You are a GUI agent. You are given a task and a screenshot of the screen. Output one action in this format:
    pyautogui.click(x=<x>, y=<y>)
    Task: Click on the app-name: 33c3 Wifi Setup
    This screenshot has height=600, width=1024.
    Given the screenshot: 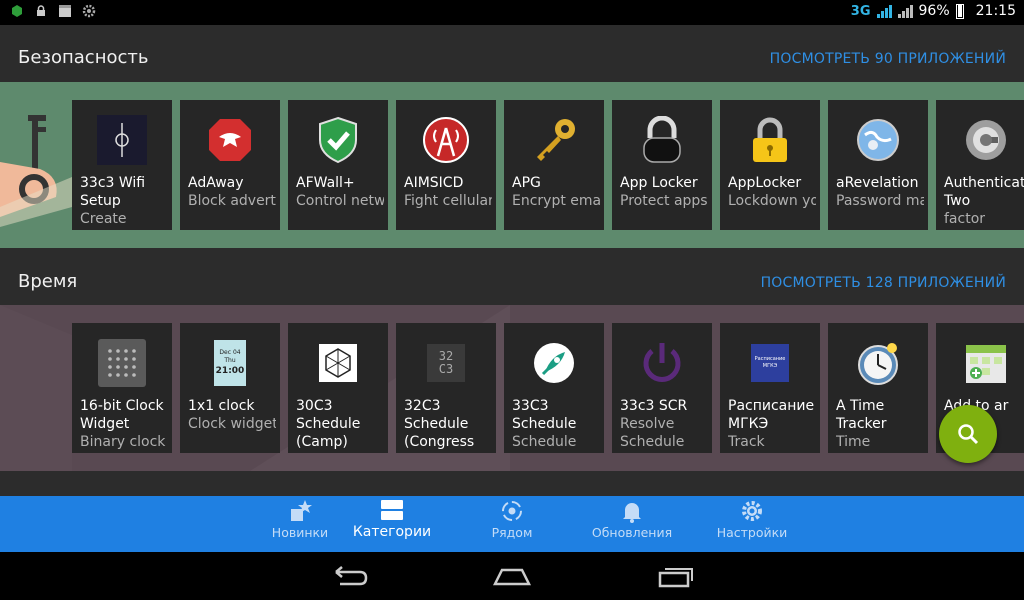 What is the action you would take?
    pyautogui.click(x=113, y=192)
    